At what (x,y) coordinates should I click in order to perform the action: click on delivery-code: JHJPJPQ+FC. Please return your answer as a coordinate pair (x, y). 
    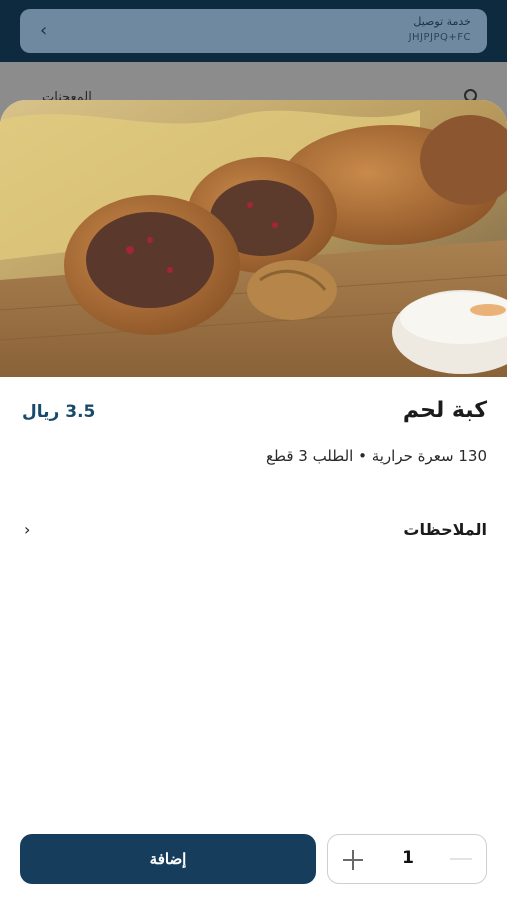
    Looking at the image, I should click on (439, 37).